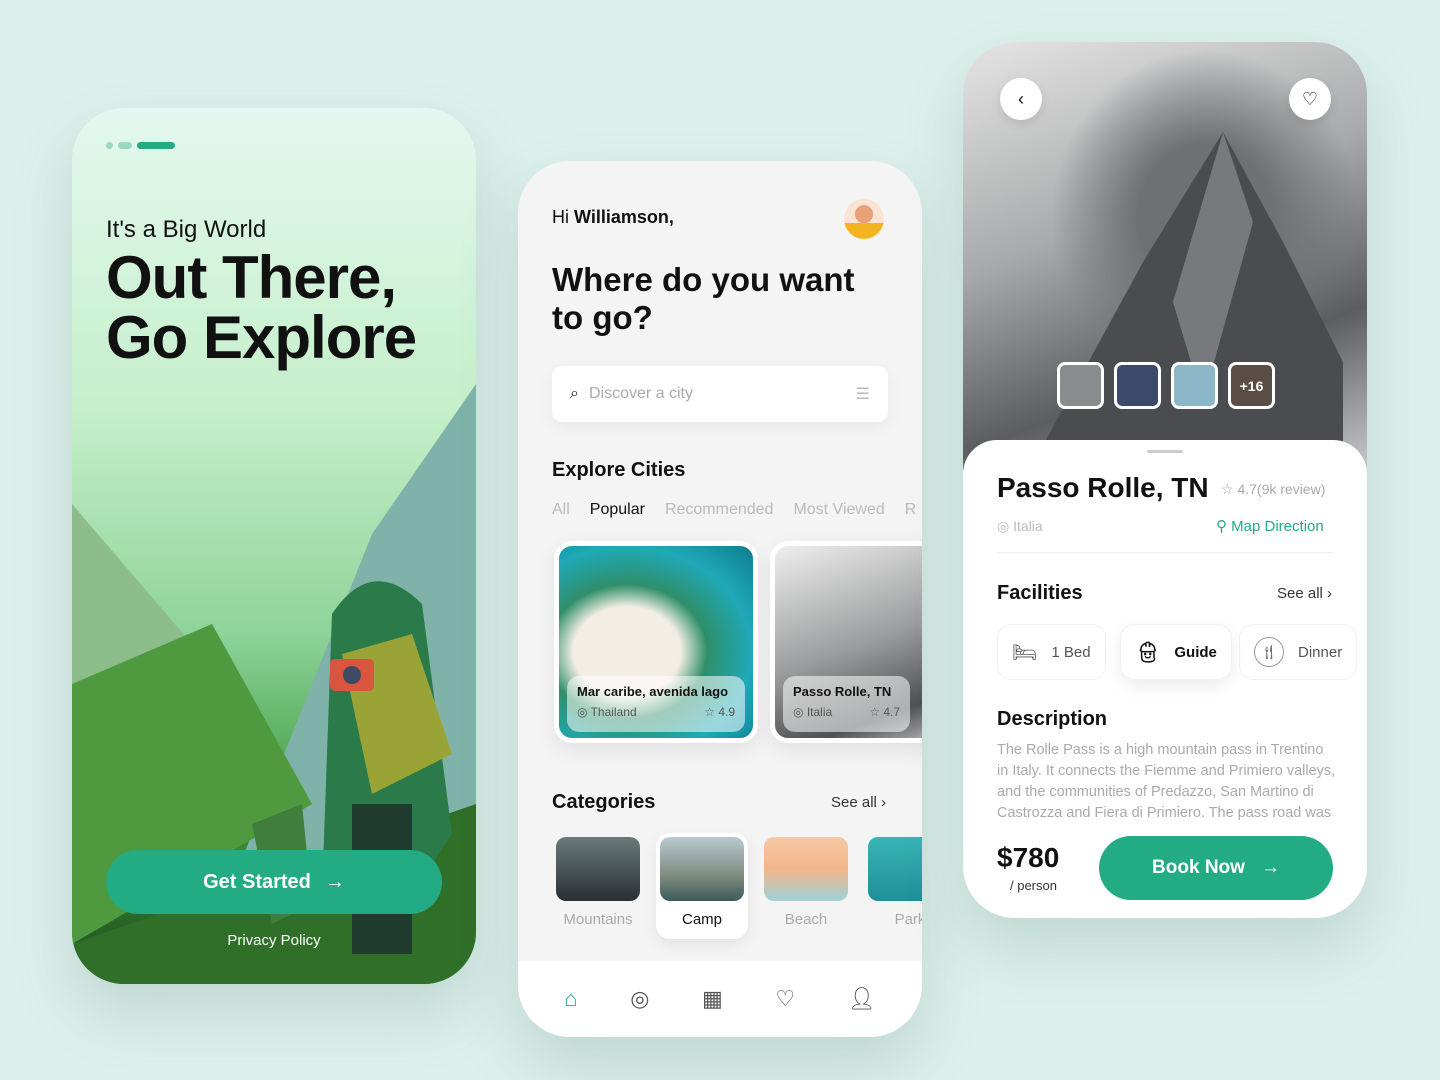  I want to click on description-title: Description, so click(1052, 719).